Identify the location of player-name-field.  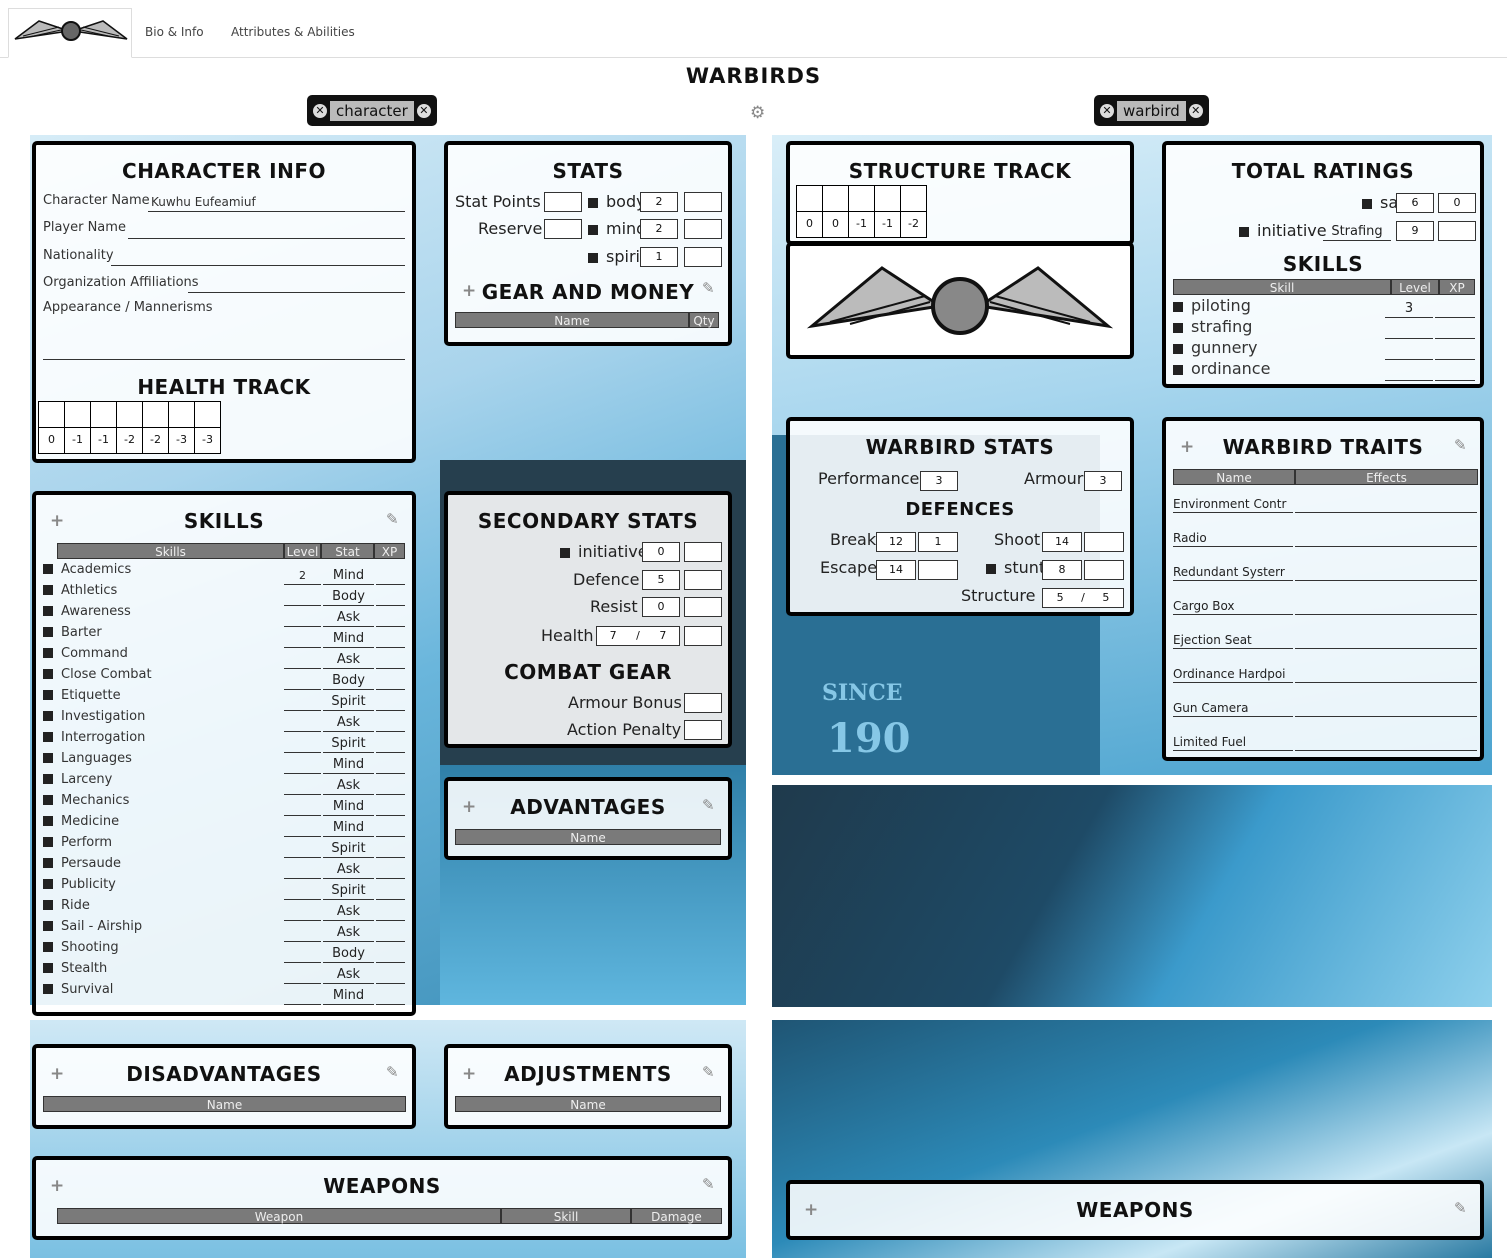
(266, 238).